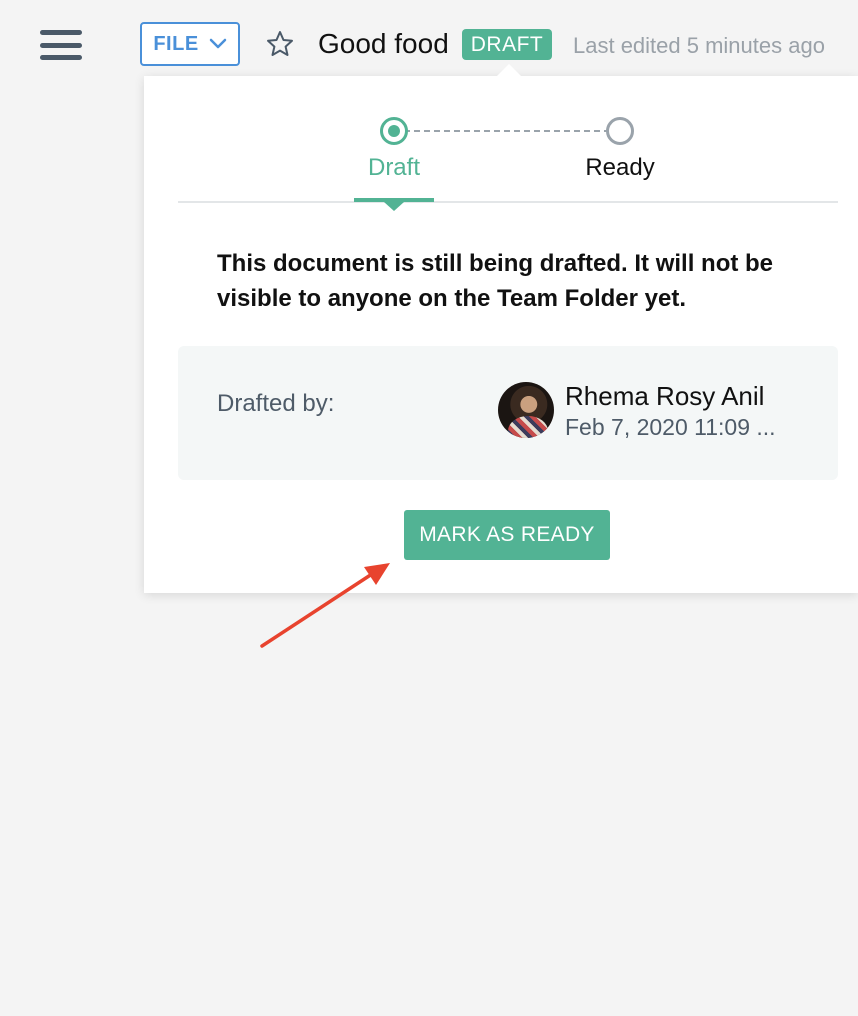 Image resolution: width=858 pixels, height=1016 pixels. Describe the element at coordinates (276, 403) in the screenshot. I see `drafted-by-label: Drafted by:` at that location.